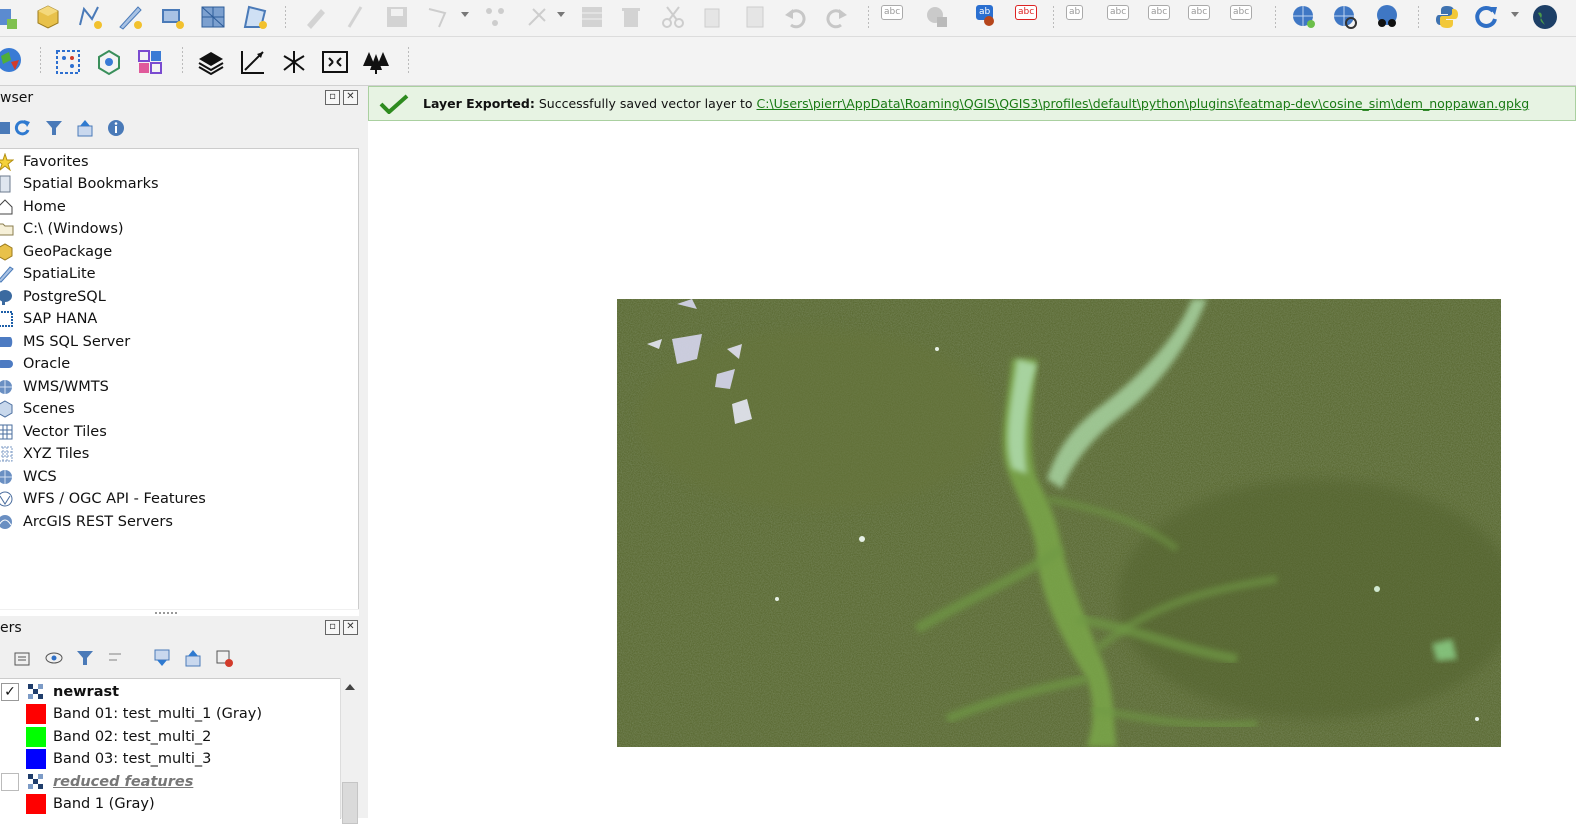 This screenshot has height=824, width=1576. Describe the element at coordinates (22, 128) in the screenshot. I see `refresh-icon` at that location.